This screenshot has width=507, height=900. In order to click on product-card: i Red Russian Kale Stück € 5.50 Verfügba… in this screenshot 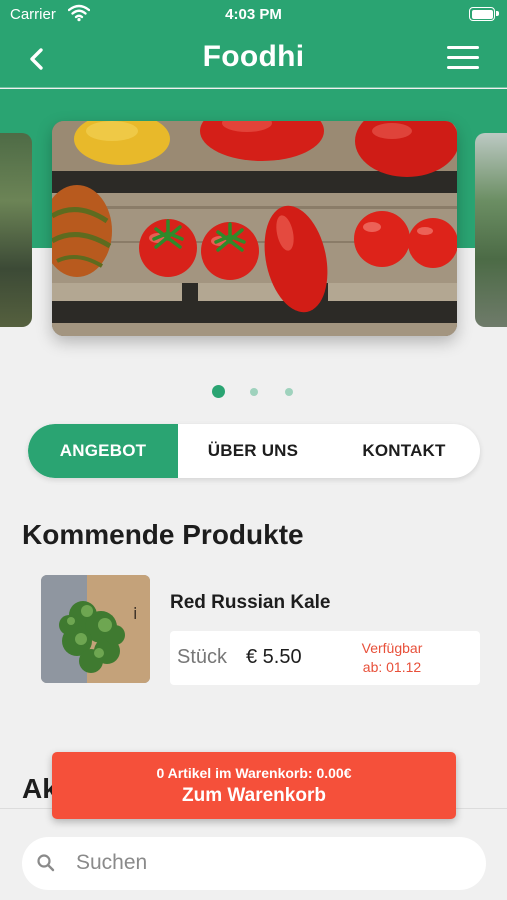, I will do `click(261, 630)`.